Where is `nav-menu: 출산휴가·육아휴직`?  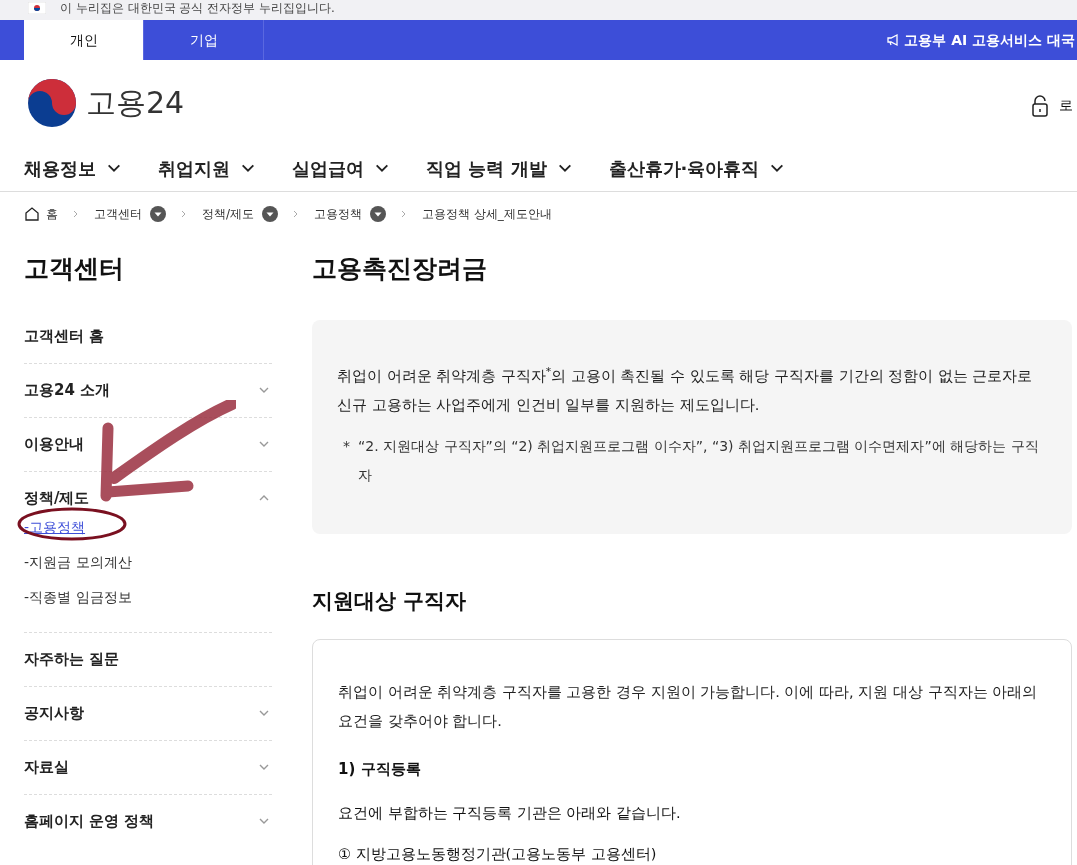 nav-menu: 출산휴가·육아휴직 is located at coordinates (697, 168).